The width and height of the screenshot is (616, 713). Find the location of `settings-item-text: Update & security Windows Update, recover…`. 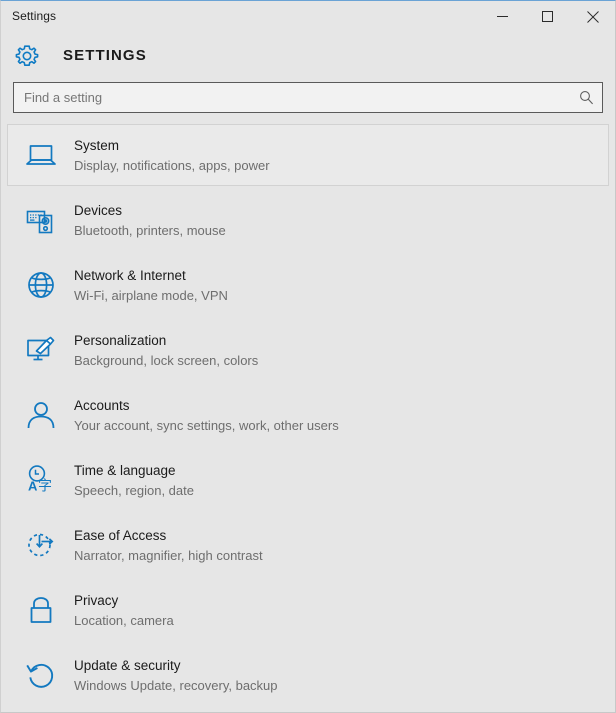

settings-item-text: Update & security Windows Update, recover… is located at coordinates (176, 675).